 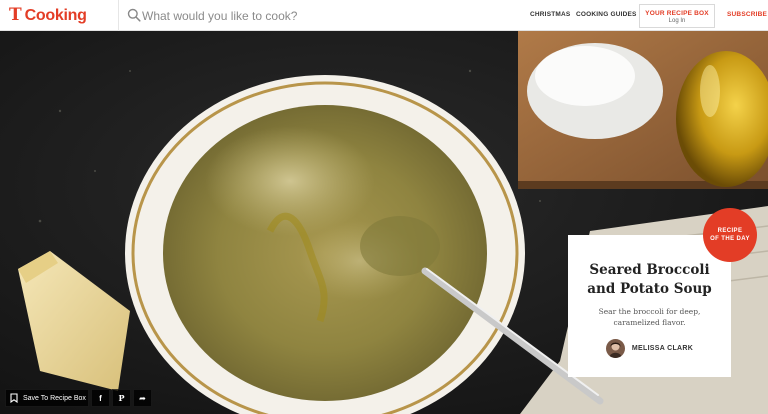 What do you see at coordinates (730, 231) in the screenshot?
I see `badge-line-1: RECIPE` at bounding box center [730, 231].